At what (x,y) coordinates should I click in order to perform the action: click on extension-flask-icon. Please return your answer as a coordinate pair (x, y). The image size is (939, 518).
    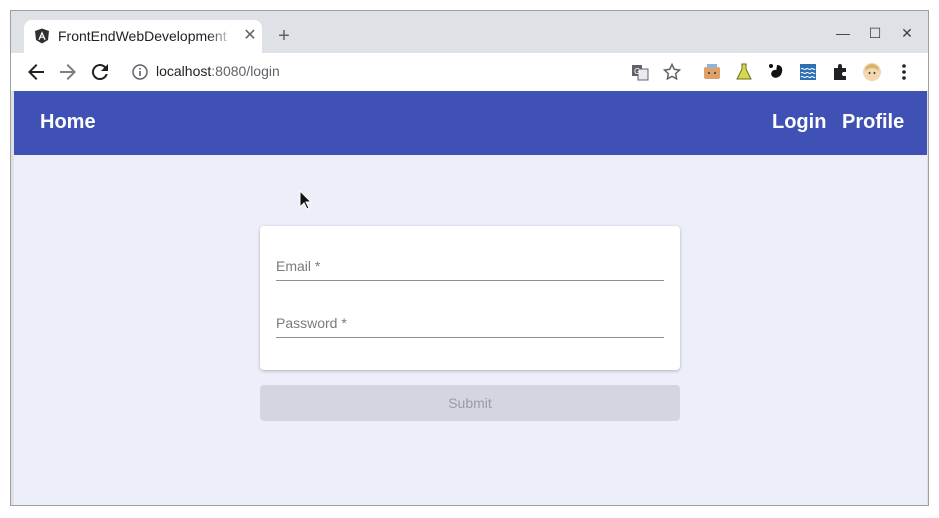
    Looking at the image, I should click on (744, 72).